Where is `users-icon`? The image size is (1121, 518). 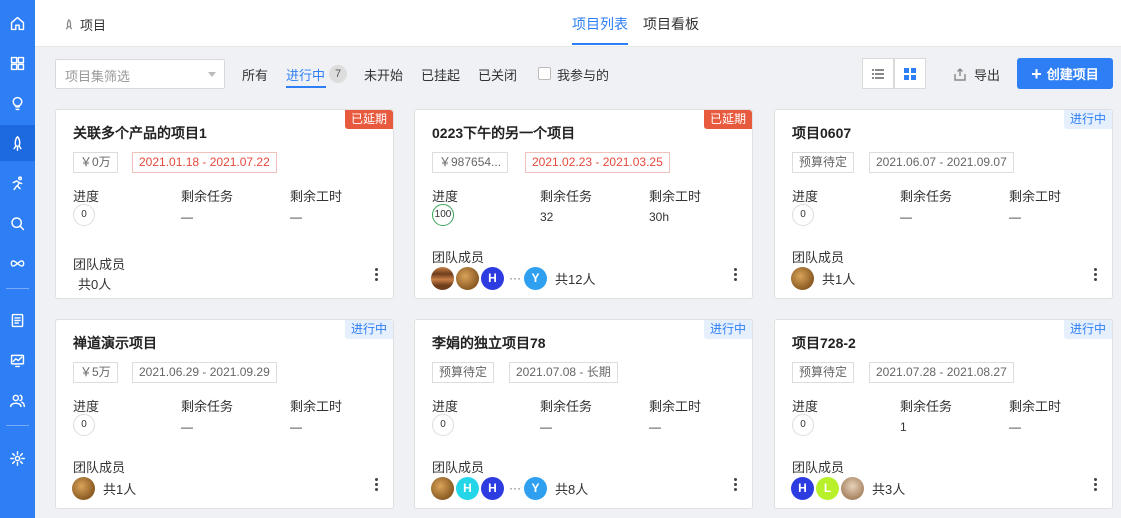 users-icon is located at coordinates (17, 400).